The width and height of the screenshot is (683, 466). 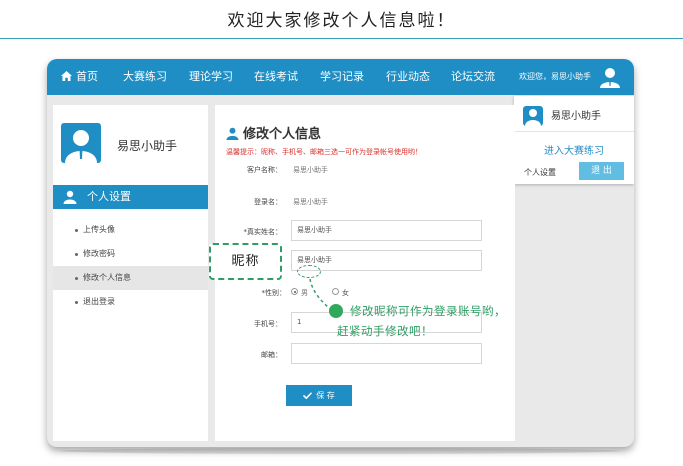 I want to click on sidebar-item-label: 上传头像, so click(x=99, y=229).